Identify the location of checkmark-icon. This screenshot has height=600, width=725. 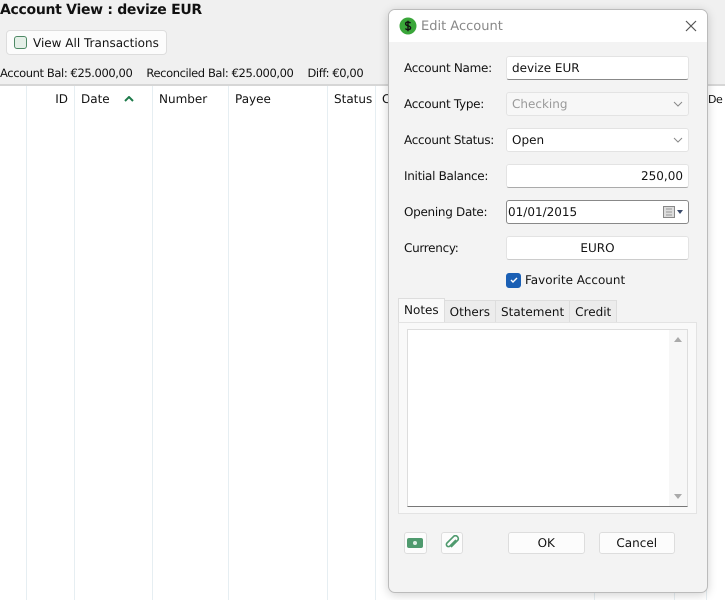
(513, 280).